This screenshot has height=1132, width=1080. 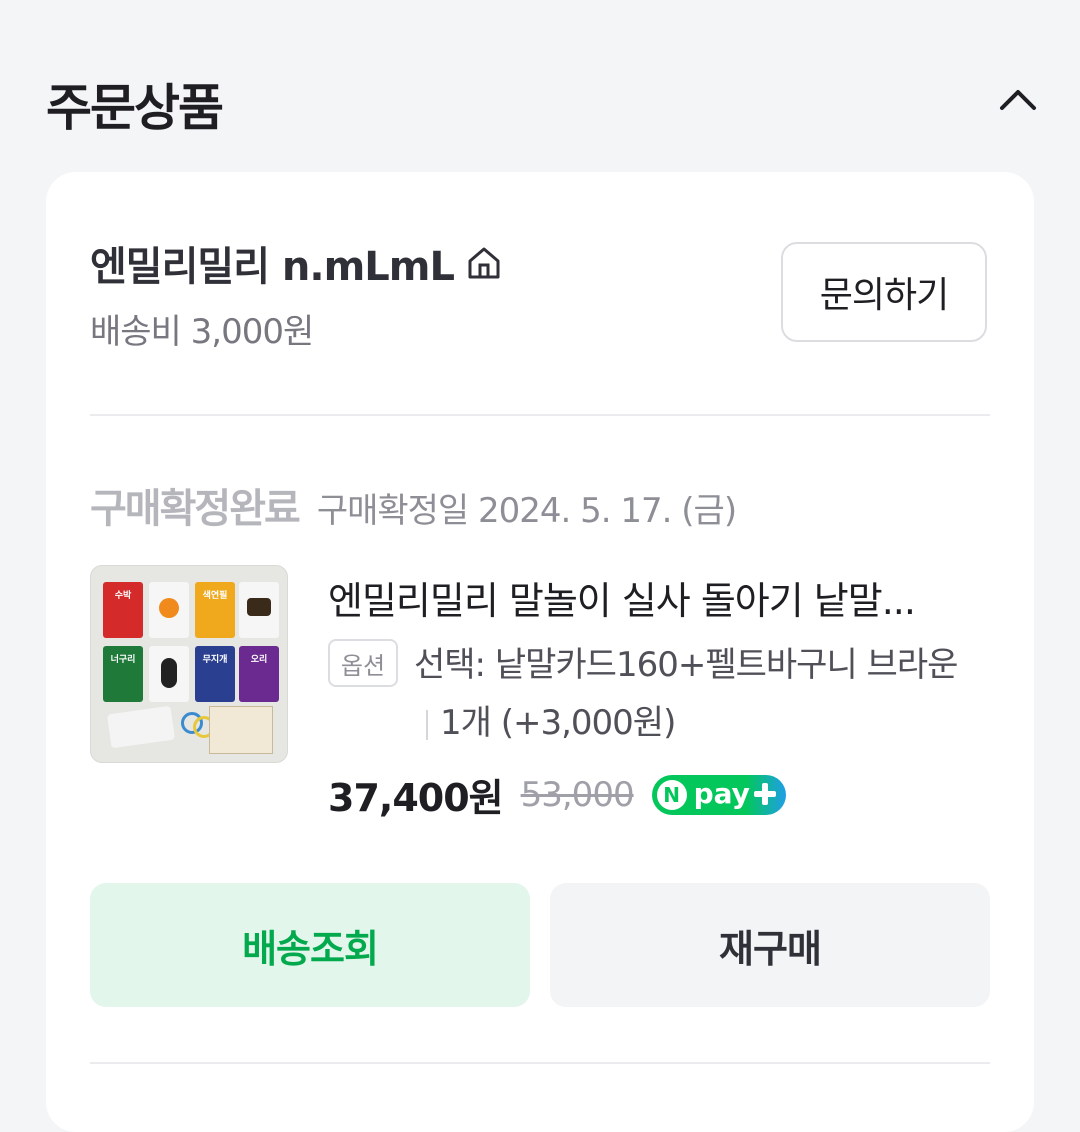 What do you see at coordinates (123, 674) in the screenshot?
I see `flashcard: 너구리` at bounding box center [123, 674].